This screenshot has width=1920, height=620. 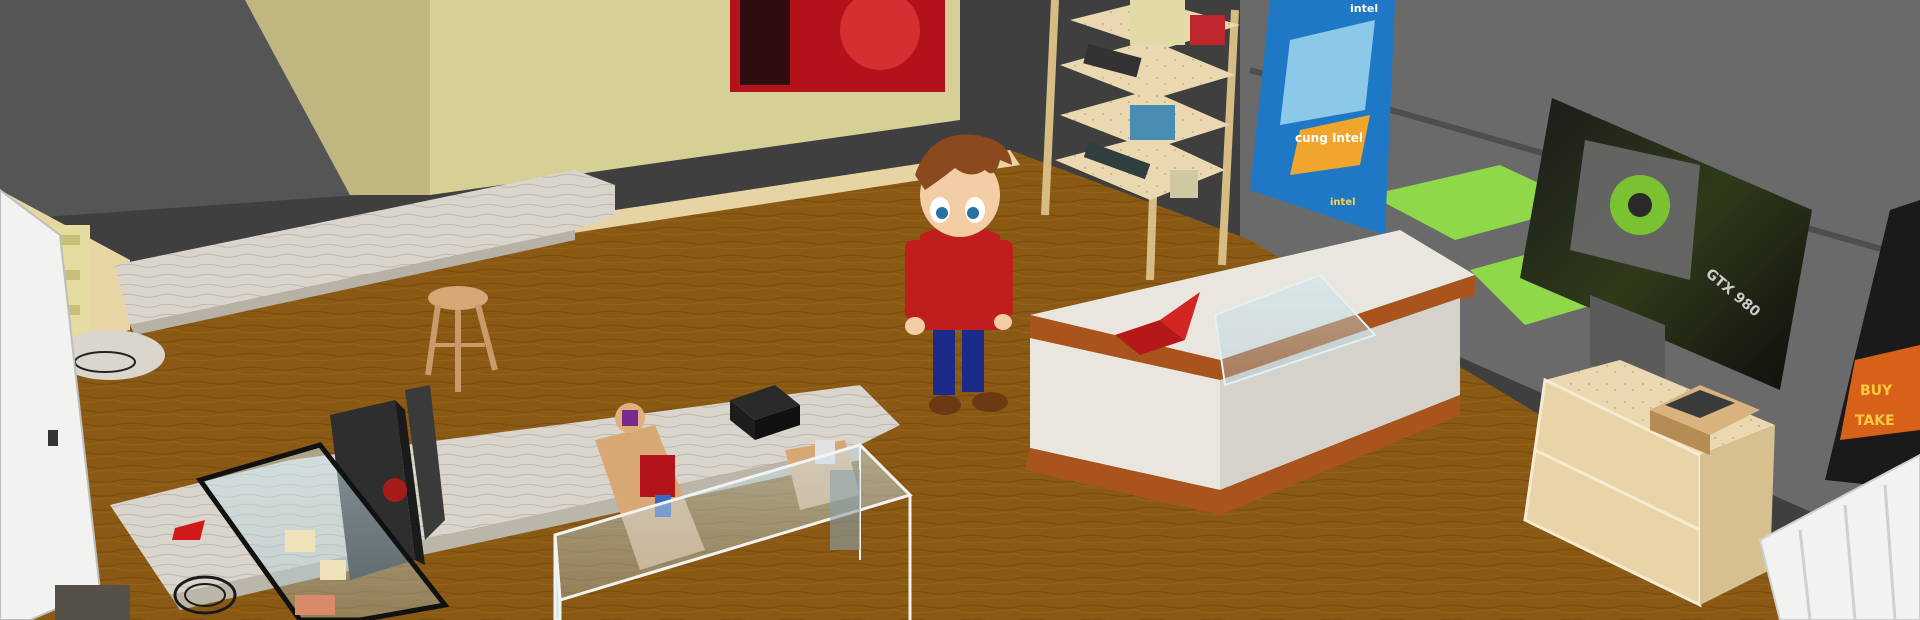 What do you see at coordinates (1157, 22) in the screenshot?
I see `shelf-box-cream` at bounding box center [1157, 22].